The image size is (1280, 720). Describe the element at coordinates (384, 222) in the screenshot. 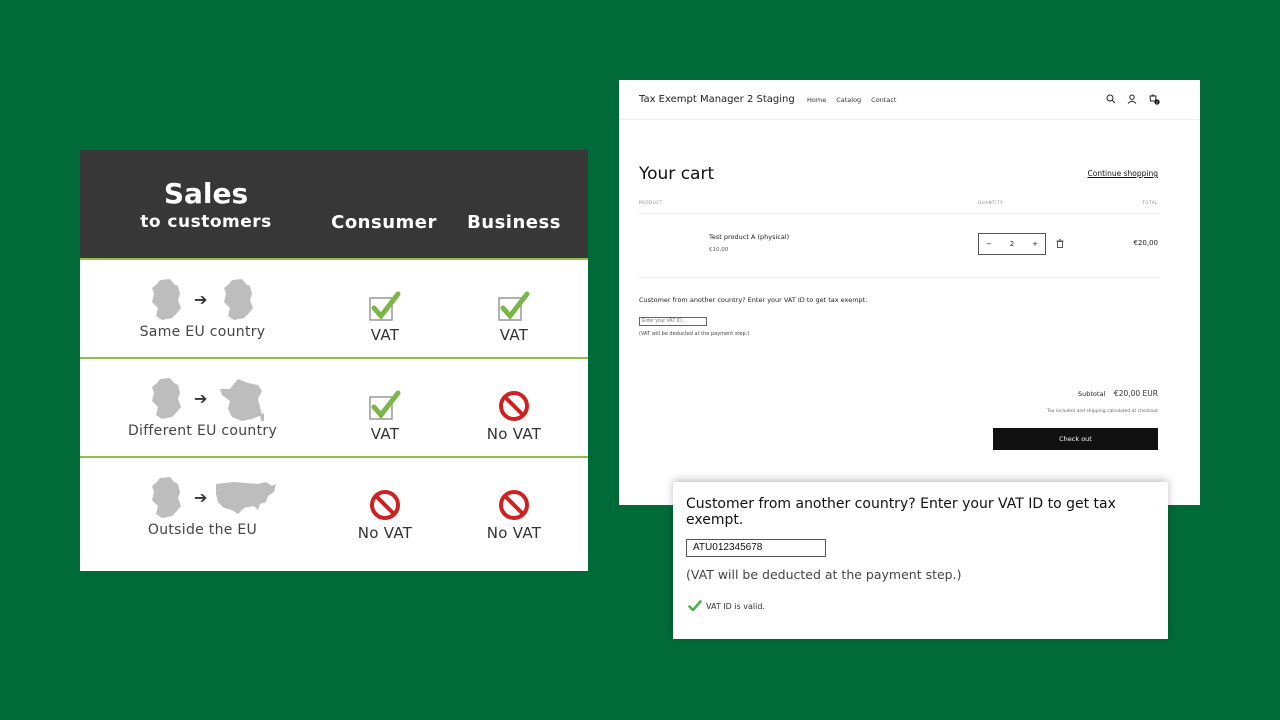

I see `column-header-consumer: Consumer` at that location.